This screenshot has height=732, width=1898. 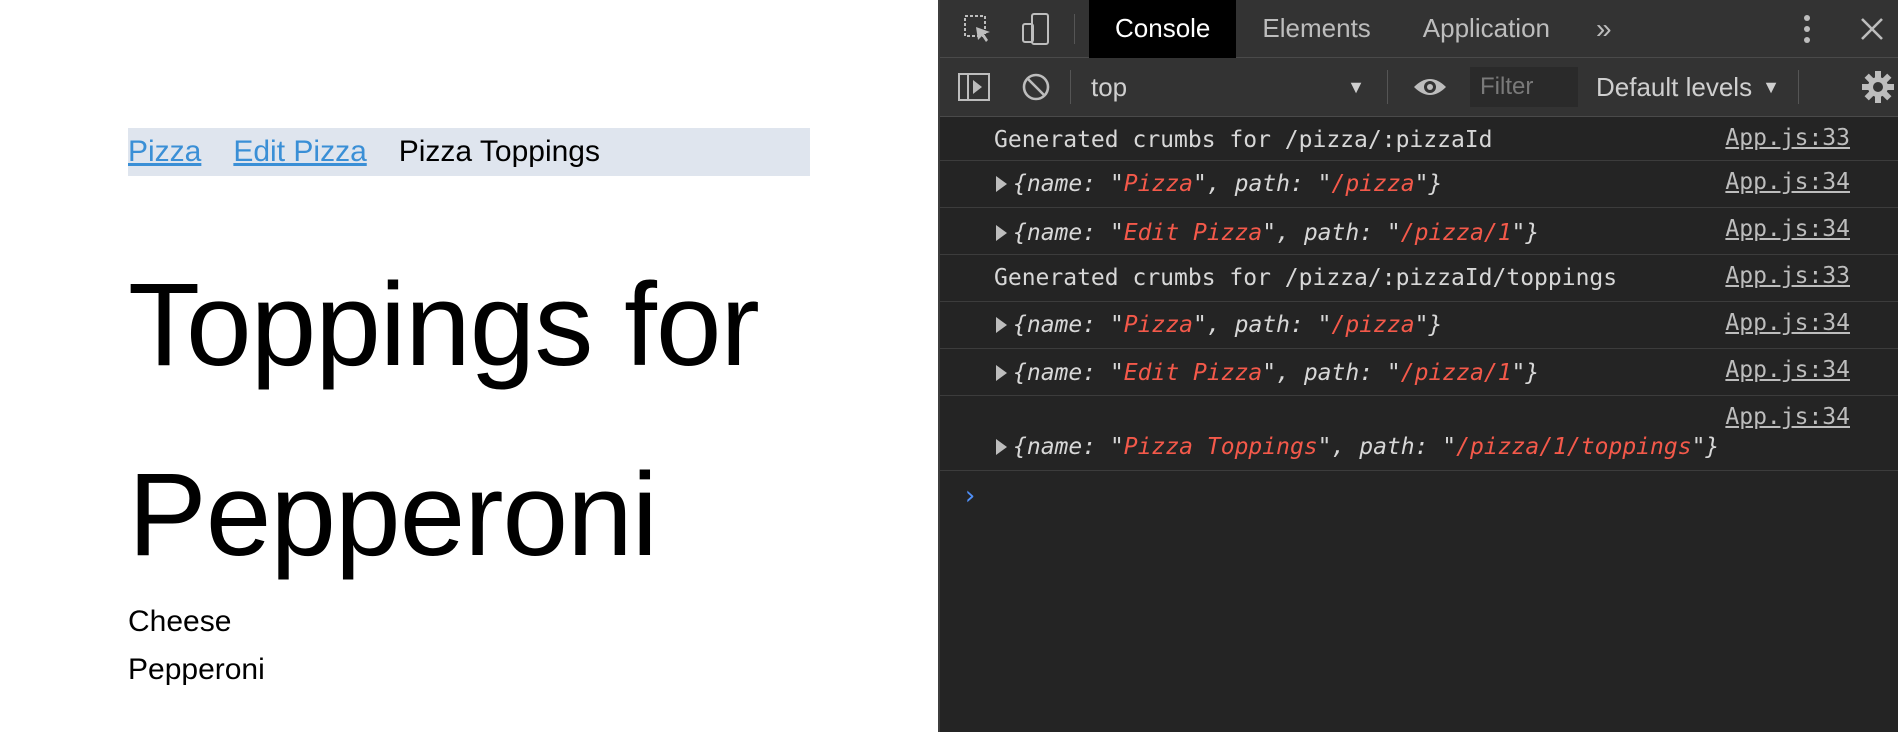 I want to click on tab-application: Application, so click(x=1486, y=29).